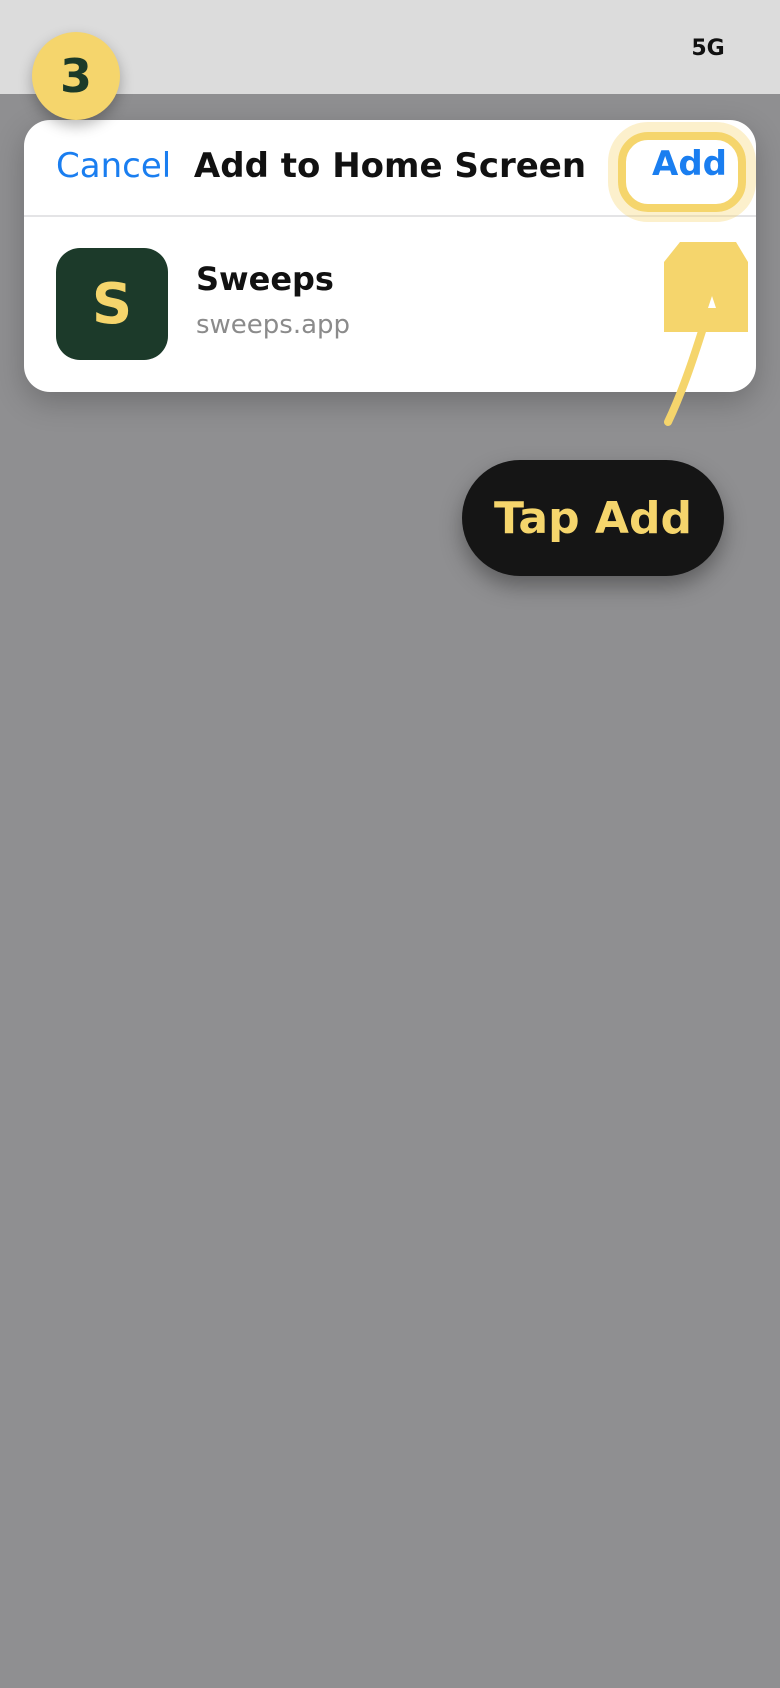 This screenshot has width=780, height=1688. I want to click on add-button: Add, so click(689, 164).